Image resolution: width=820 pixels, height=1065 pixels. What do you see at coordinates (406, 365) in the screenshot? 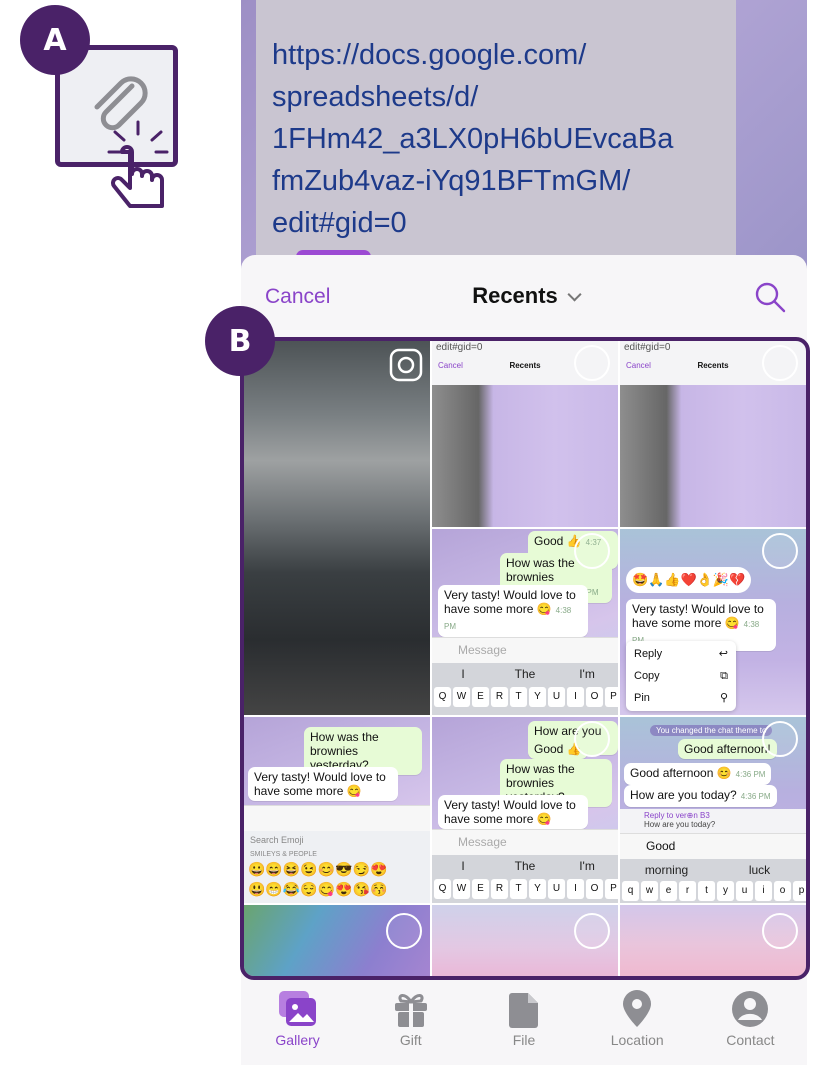
I see `camera-icon` at bounding box center [406, 365].